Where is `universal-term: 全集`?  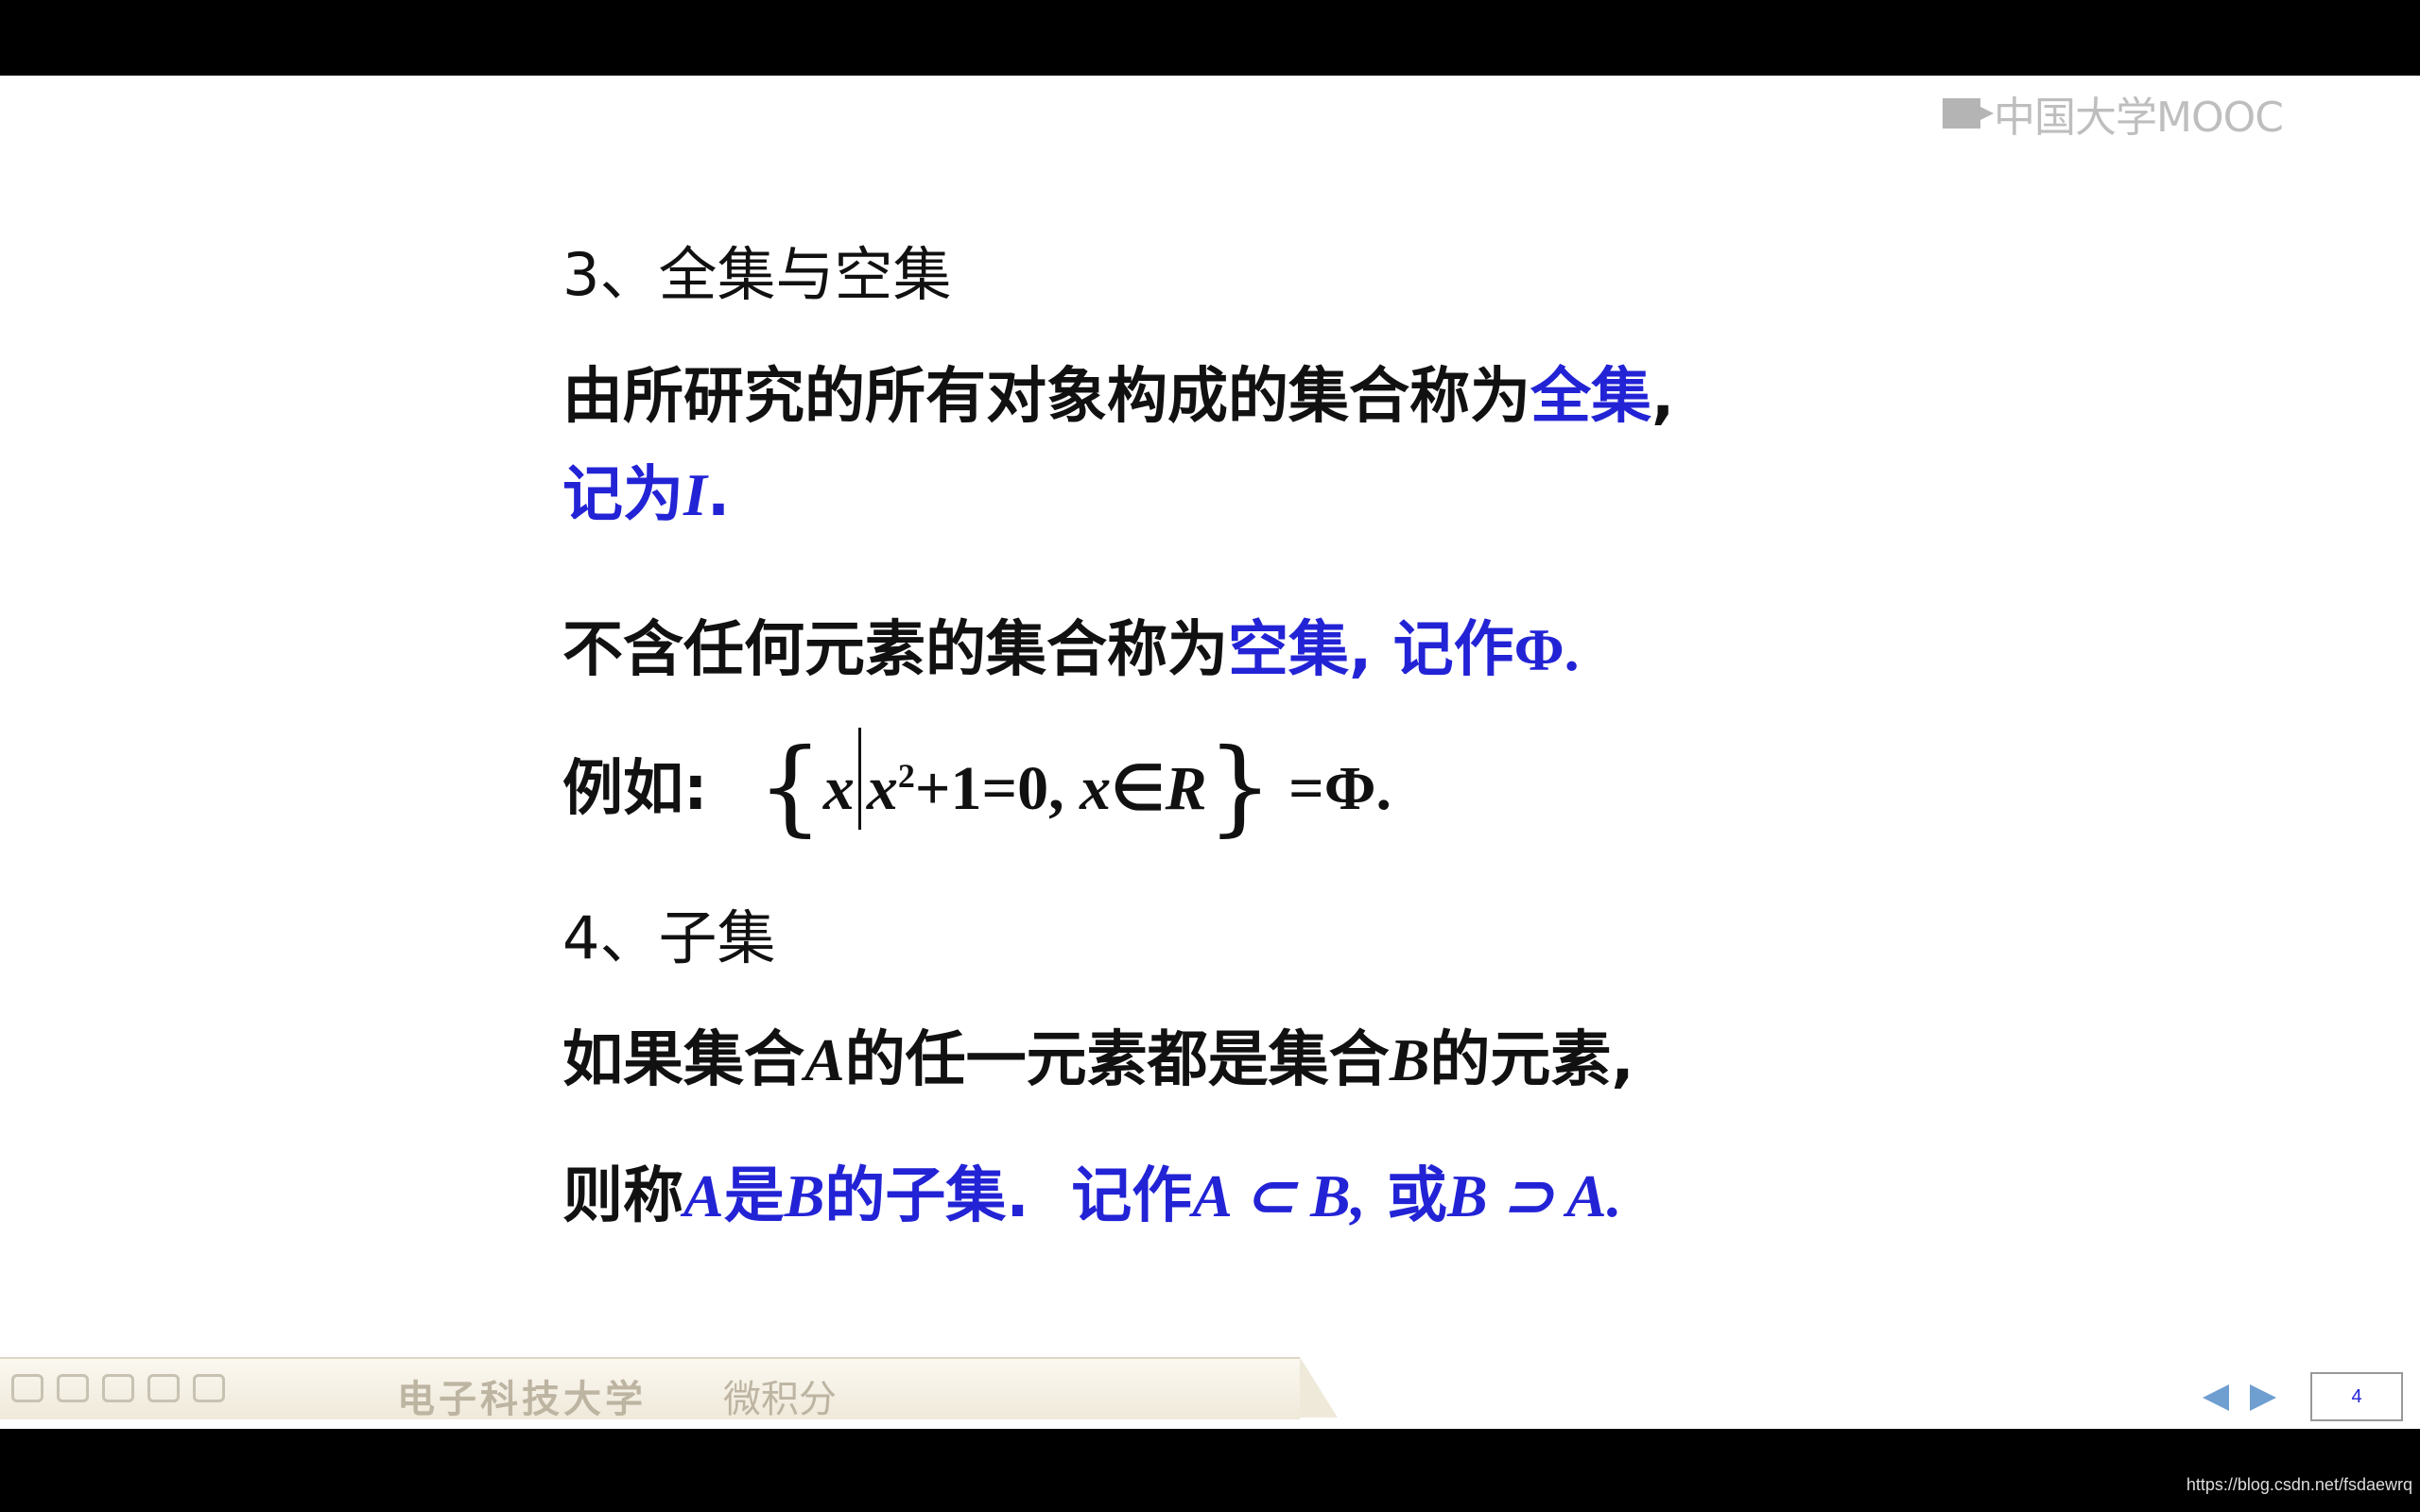
universal-term: 全集 is located at coordinates (1590, 397).